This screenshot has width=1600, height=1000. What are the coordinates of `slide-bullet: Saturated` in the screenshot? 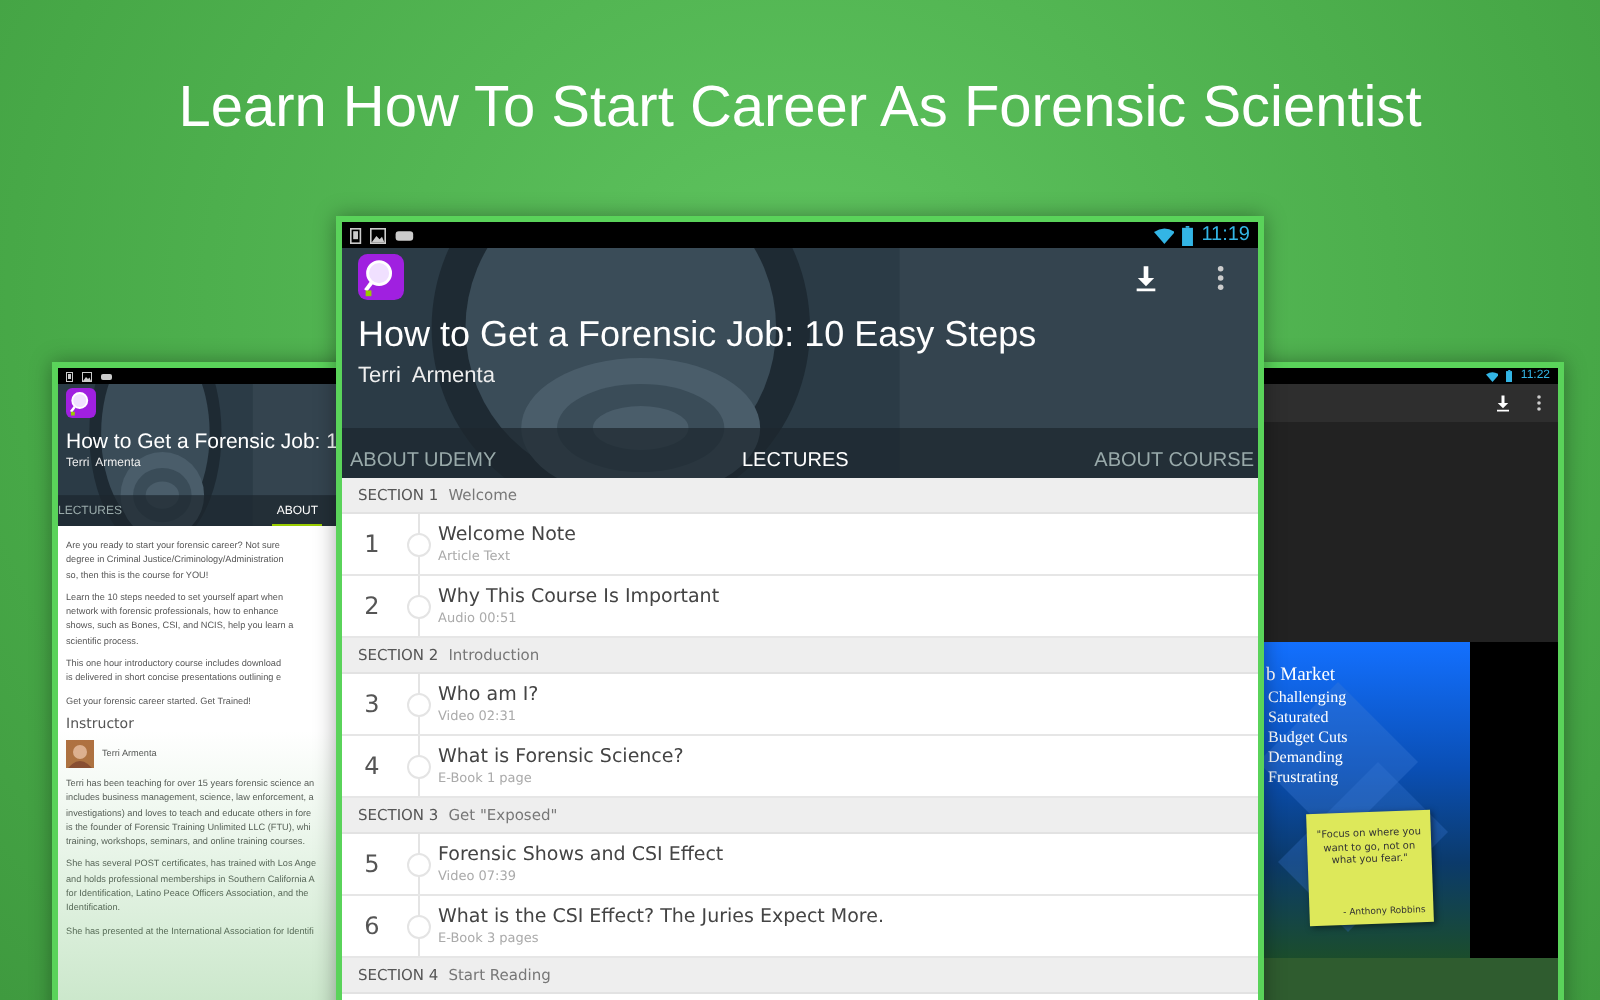 It's located at (1299, 717).